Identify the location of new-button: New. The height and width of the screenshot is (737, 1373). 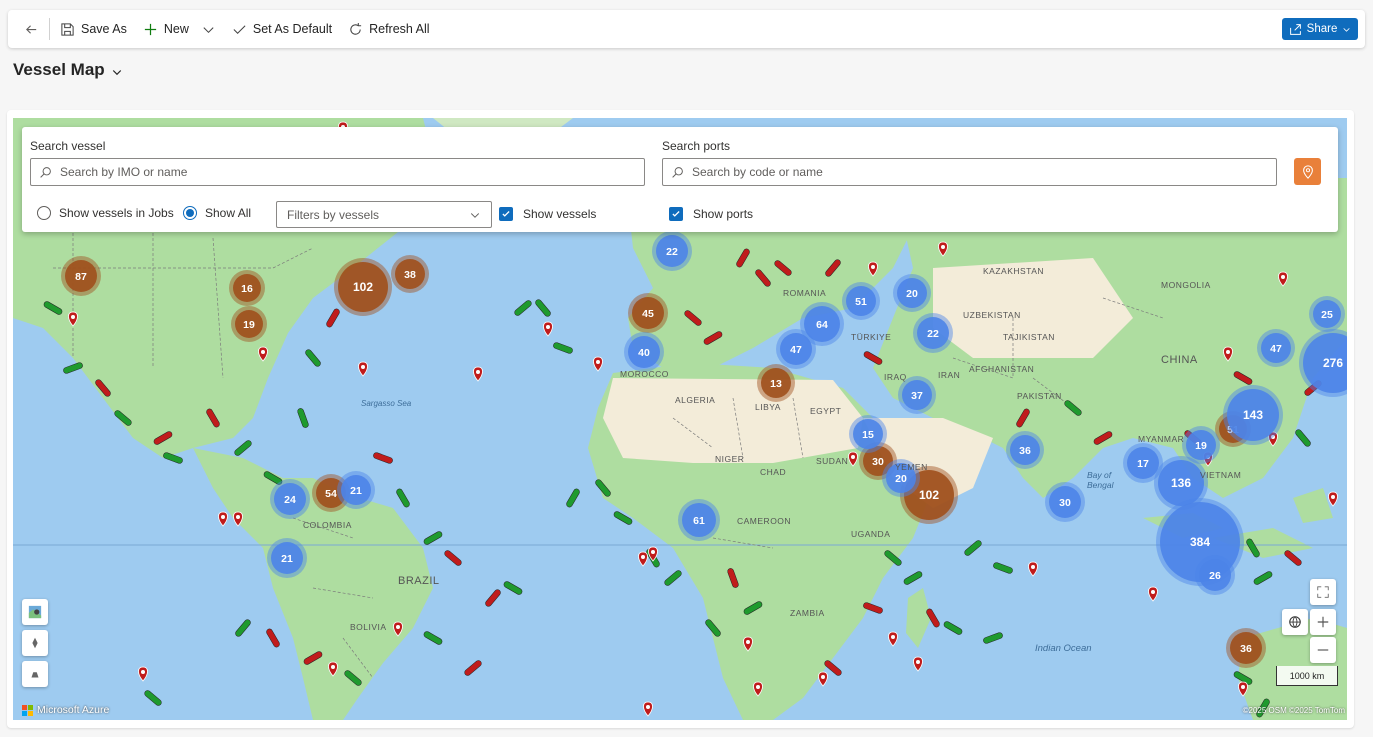
(179, 29).